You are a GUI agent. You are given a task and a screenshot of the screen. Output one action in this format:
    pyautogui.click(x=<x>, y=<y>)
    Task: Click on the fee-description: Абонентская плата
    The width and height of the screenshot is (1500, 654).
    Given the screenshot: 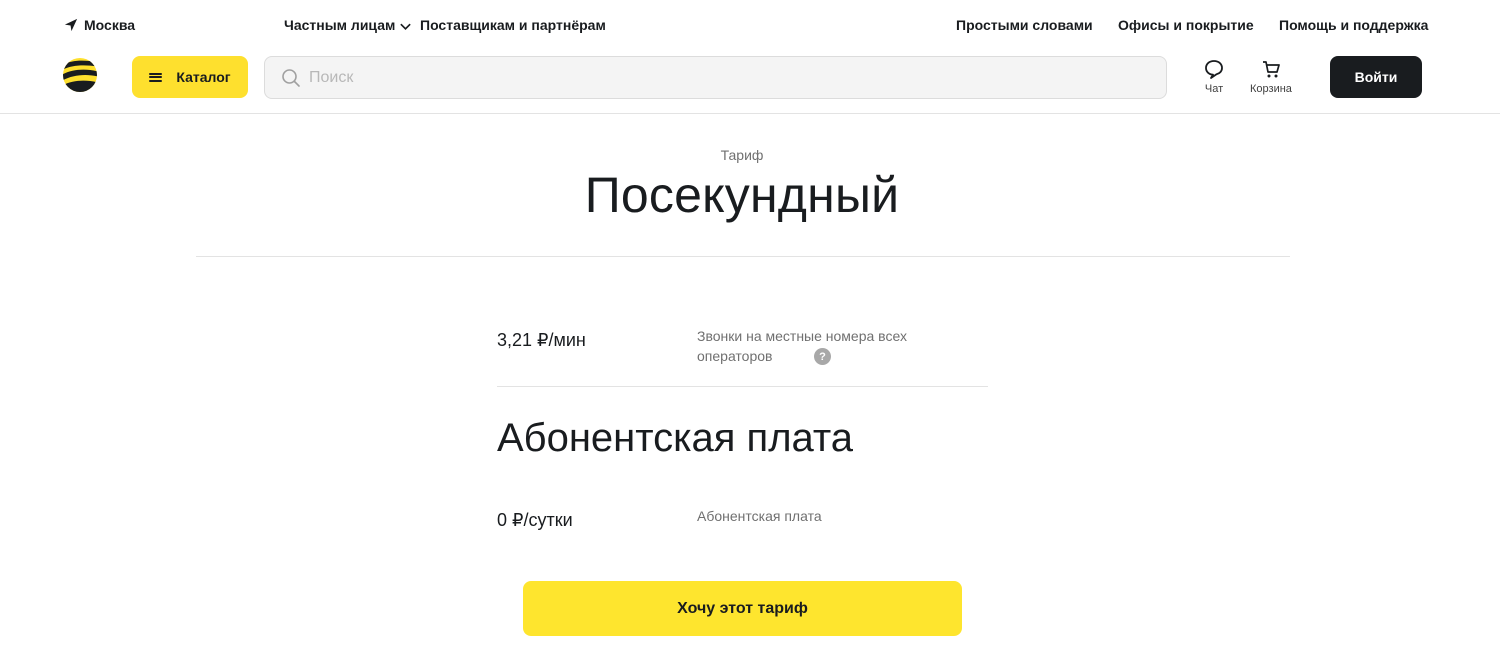 What is the action you would take?
    pyautogui.click(x=759, y=516)
    